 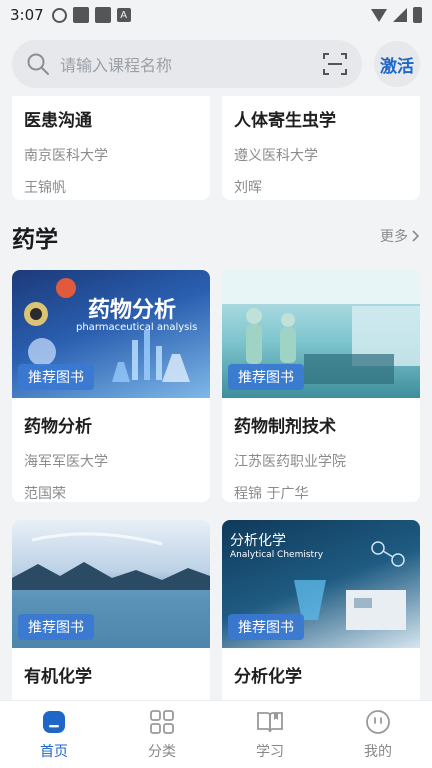 What do you see at coordinates (59, 15) in the screenshot?
I see `notification-icon` at bounding box center [59, 15].